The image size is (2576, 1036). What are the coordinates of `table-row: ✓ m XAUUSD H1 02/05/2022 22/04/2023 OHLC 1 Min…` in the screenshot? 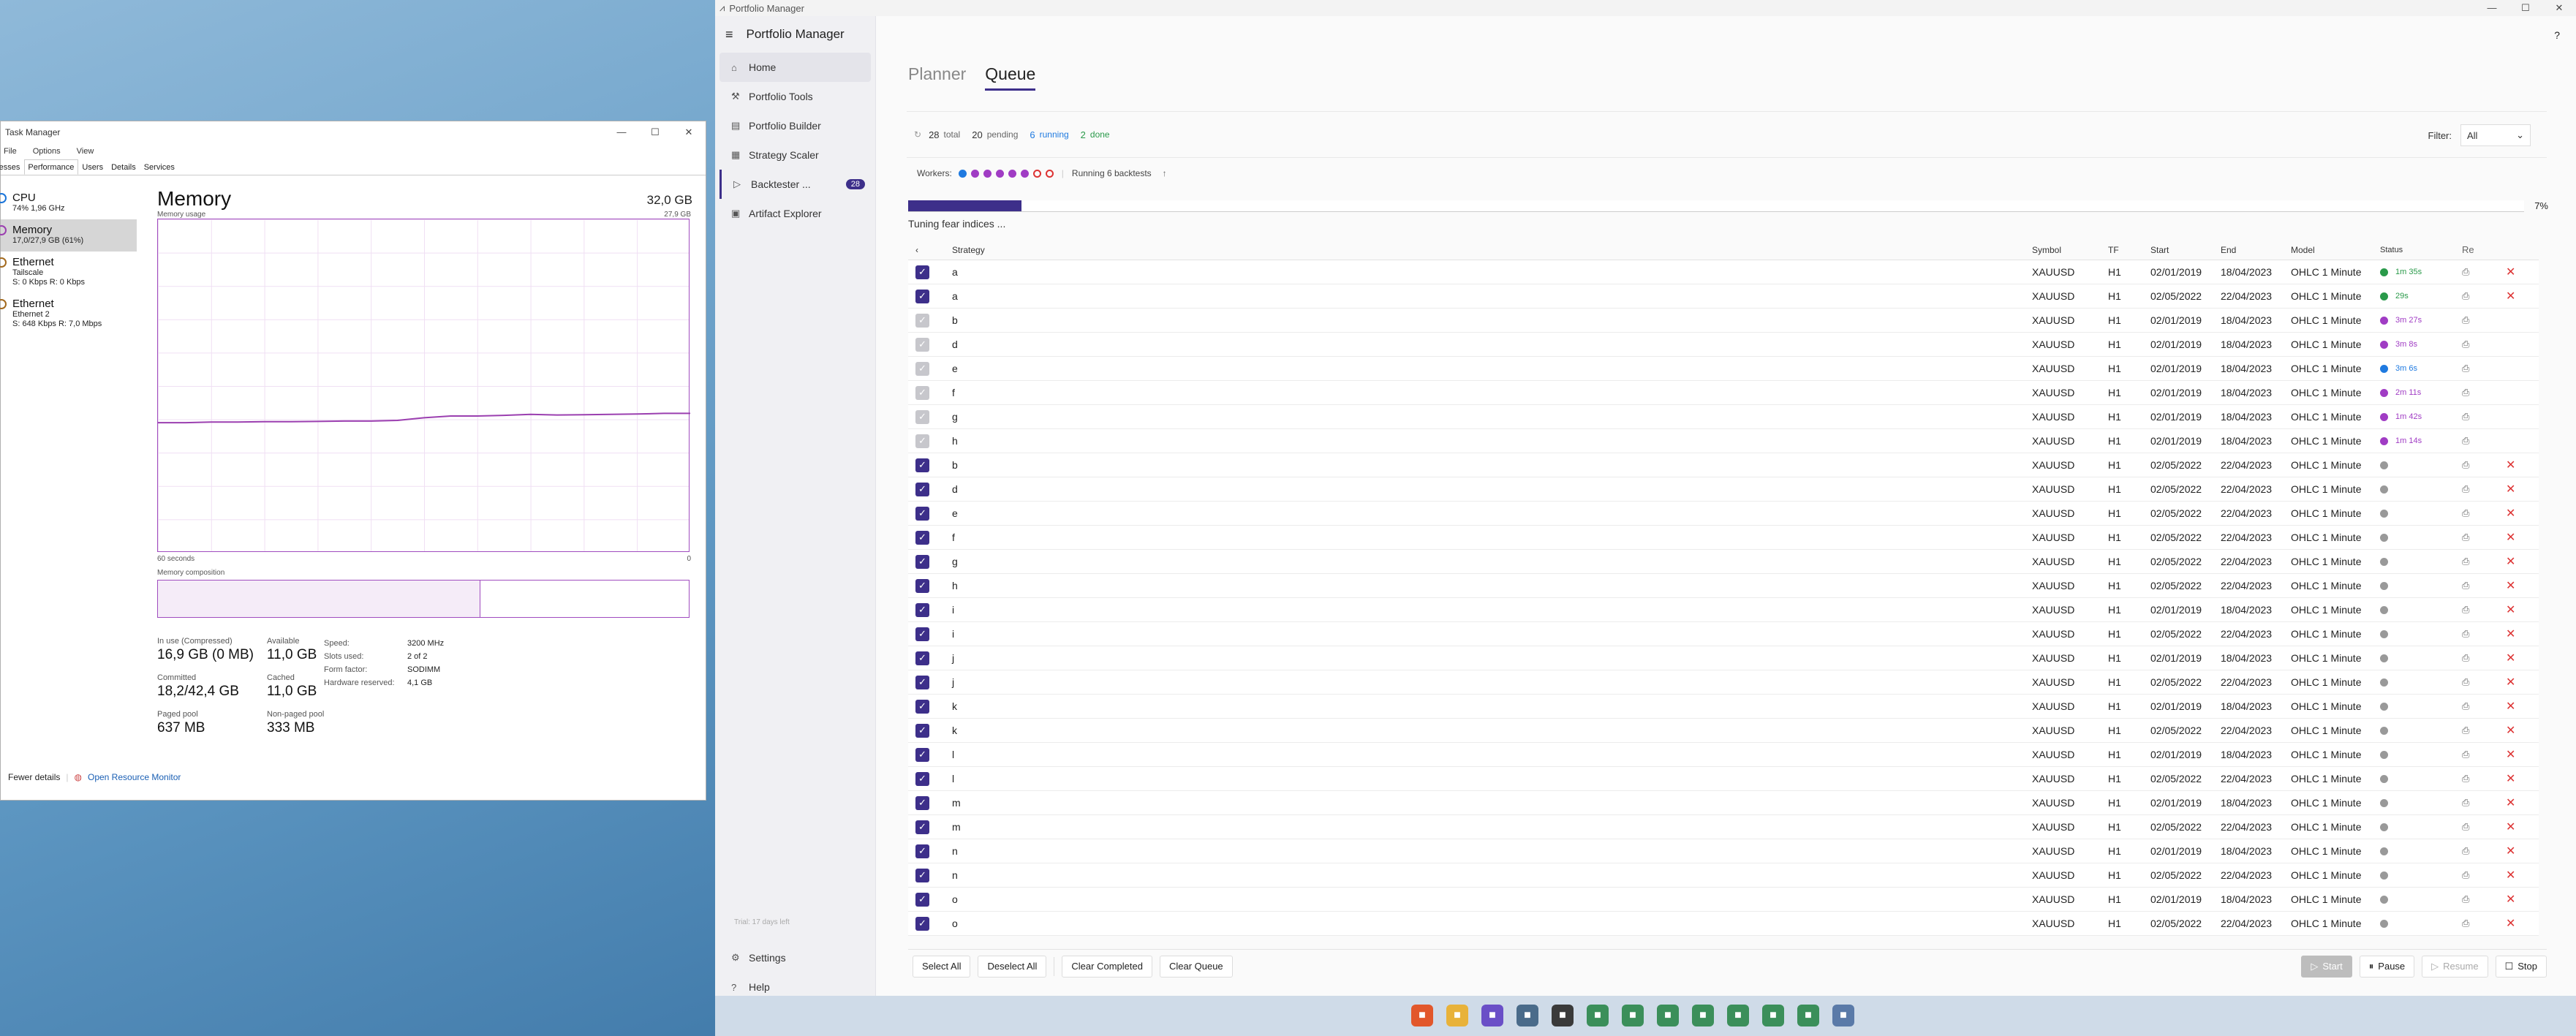 It's located at (1723, 827).